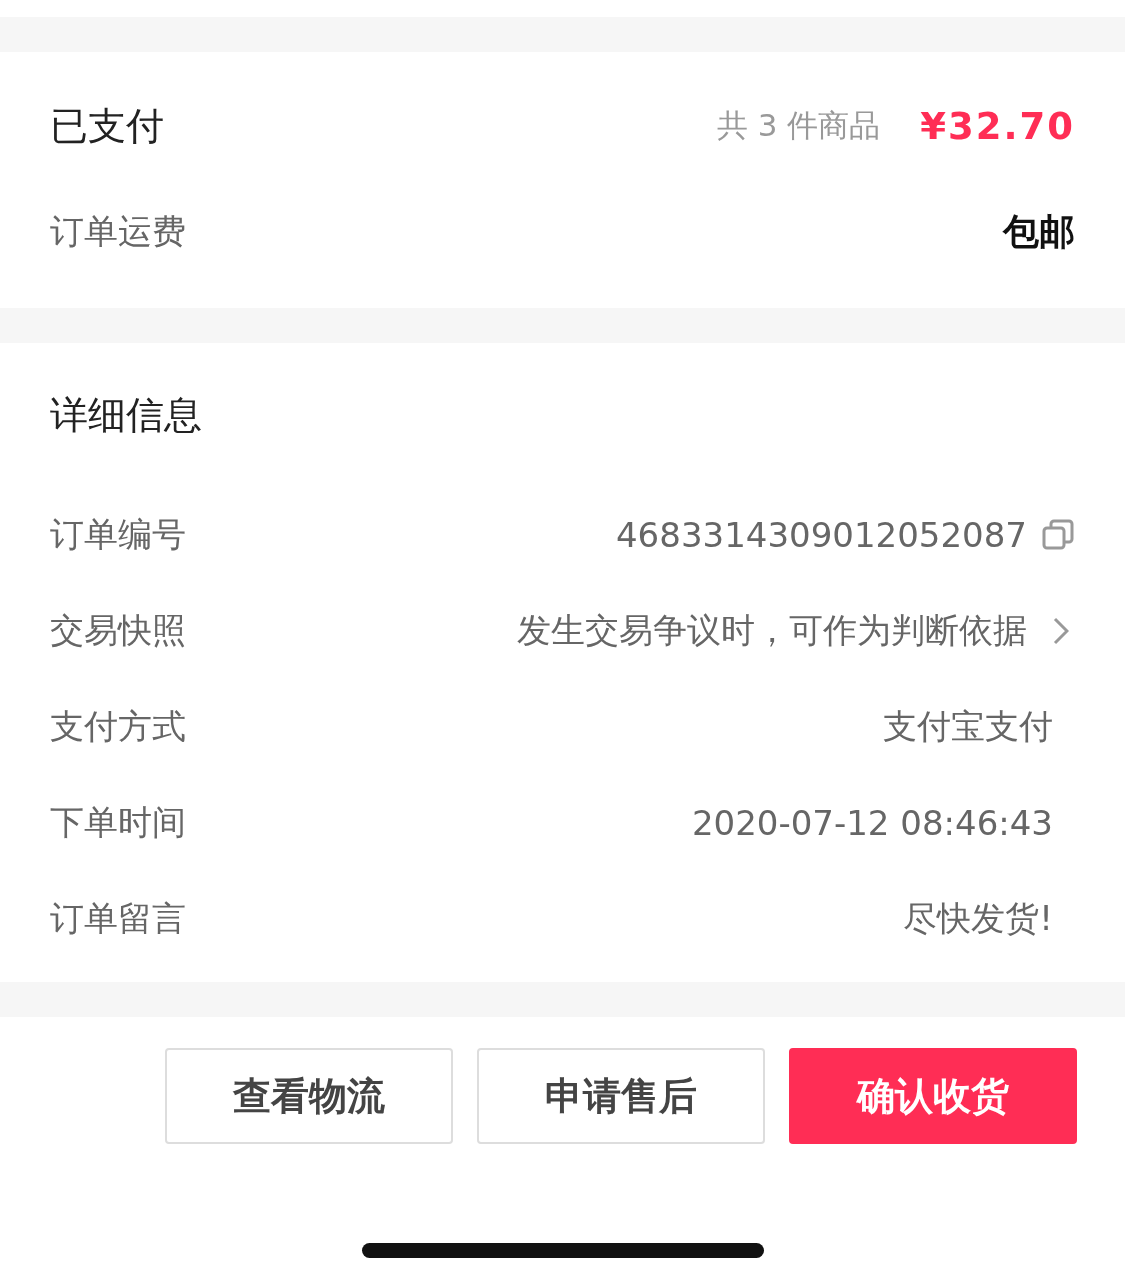  Describe the element at coordinates (933, 1096) in the screenshot. I see `action-button: 确认收货` at that location.